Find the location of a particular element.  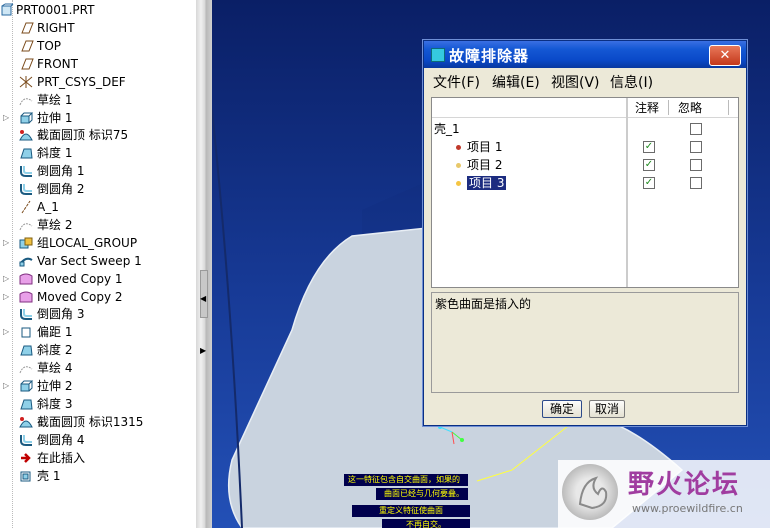

item-row: 项目 3 is located at coordinates (481, 183).